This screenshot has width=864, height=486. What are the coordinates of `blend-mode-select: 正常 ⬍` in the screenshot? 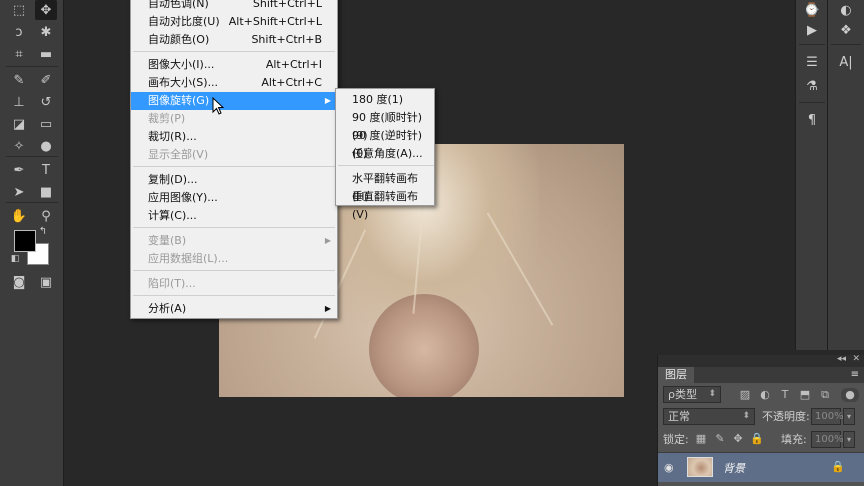 It's located at (709, 416).